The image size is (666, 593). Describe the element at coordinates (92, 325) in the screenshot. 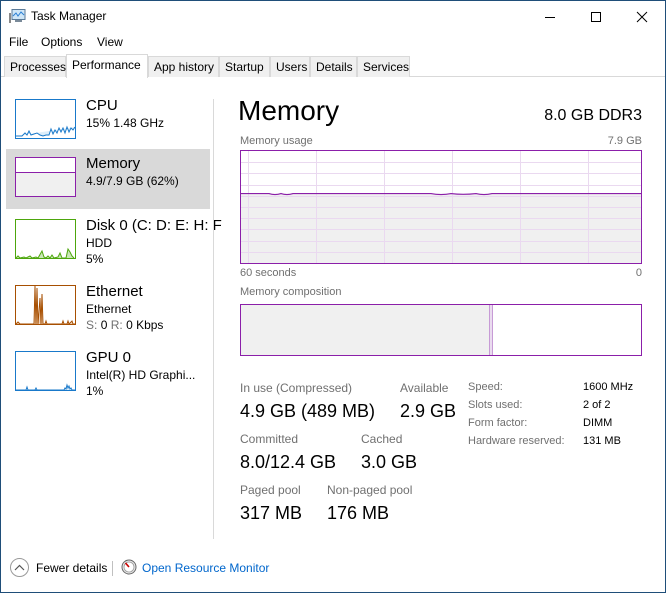

I see `ethernet-send-label: S:` at that location.